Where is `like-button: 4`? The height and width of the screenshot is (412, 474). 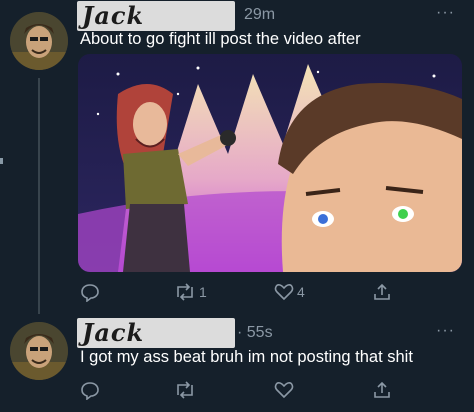
like-button: 4 is located at coordinates (289, 292).